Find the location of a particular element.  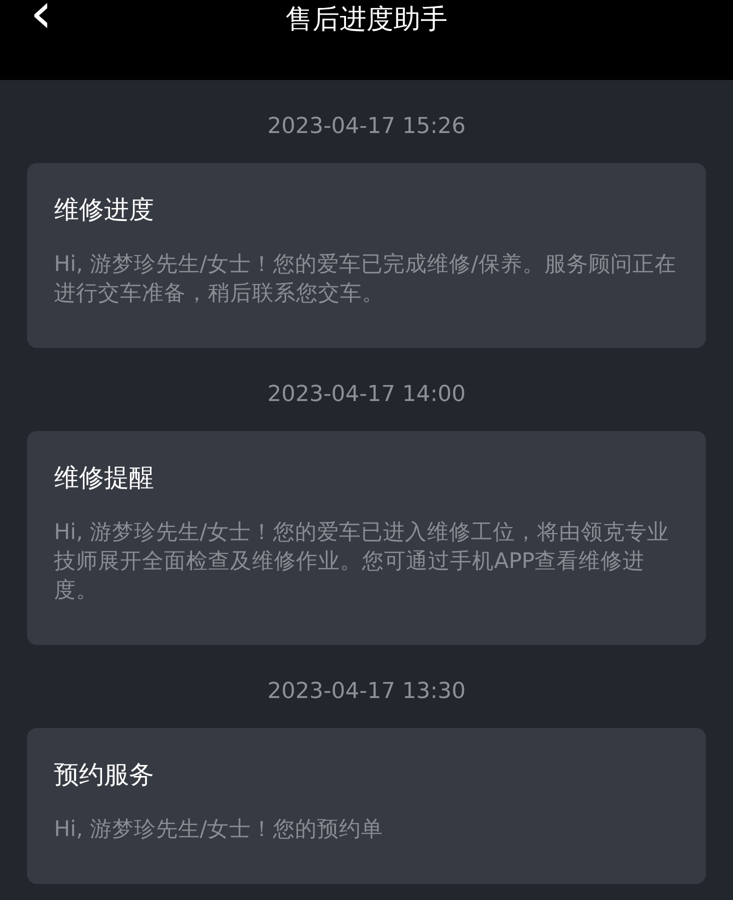

message-time: 2023-04-17 14:00 is located at coordinates (366, 394).